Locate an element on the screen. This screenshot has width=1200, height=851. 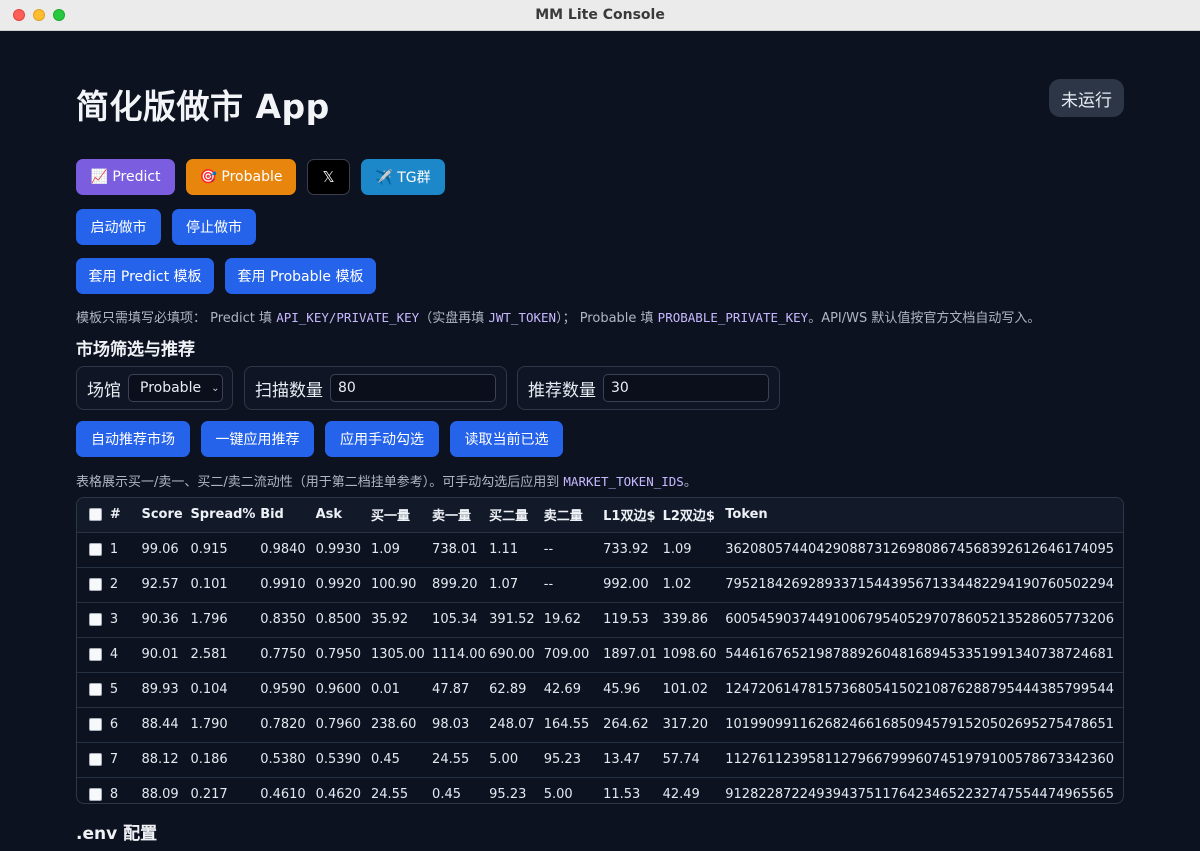
column-header: 卖一量 is located at coordinates (461, 515).